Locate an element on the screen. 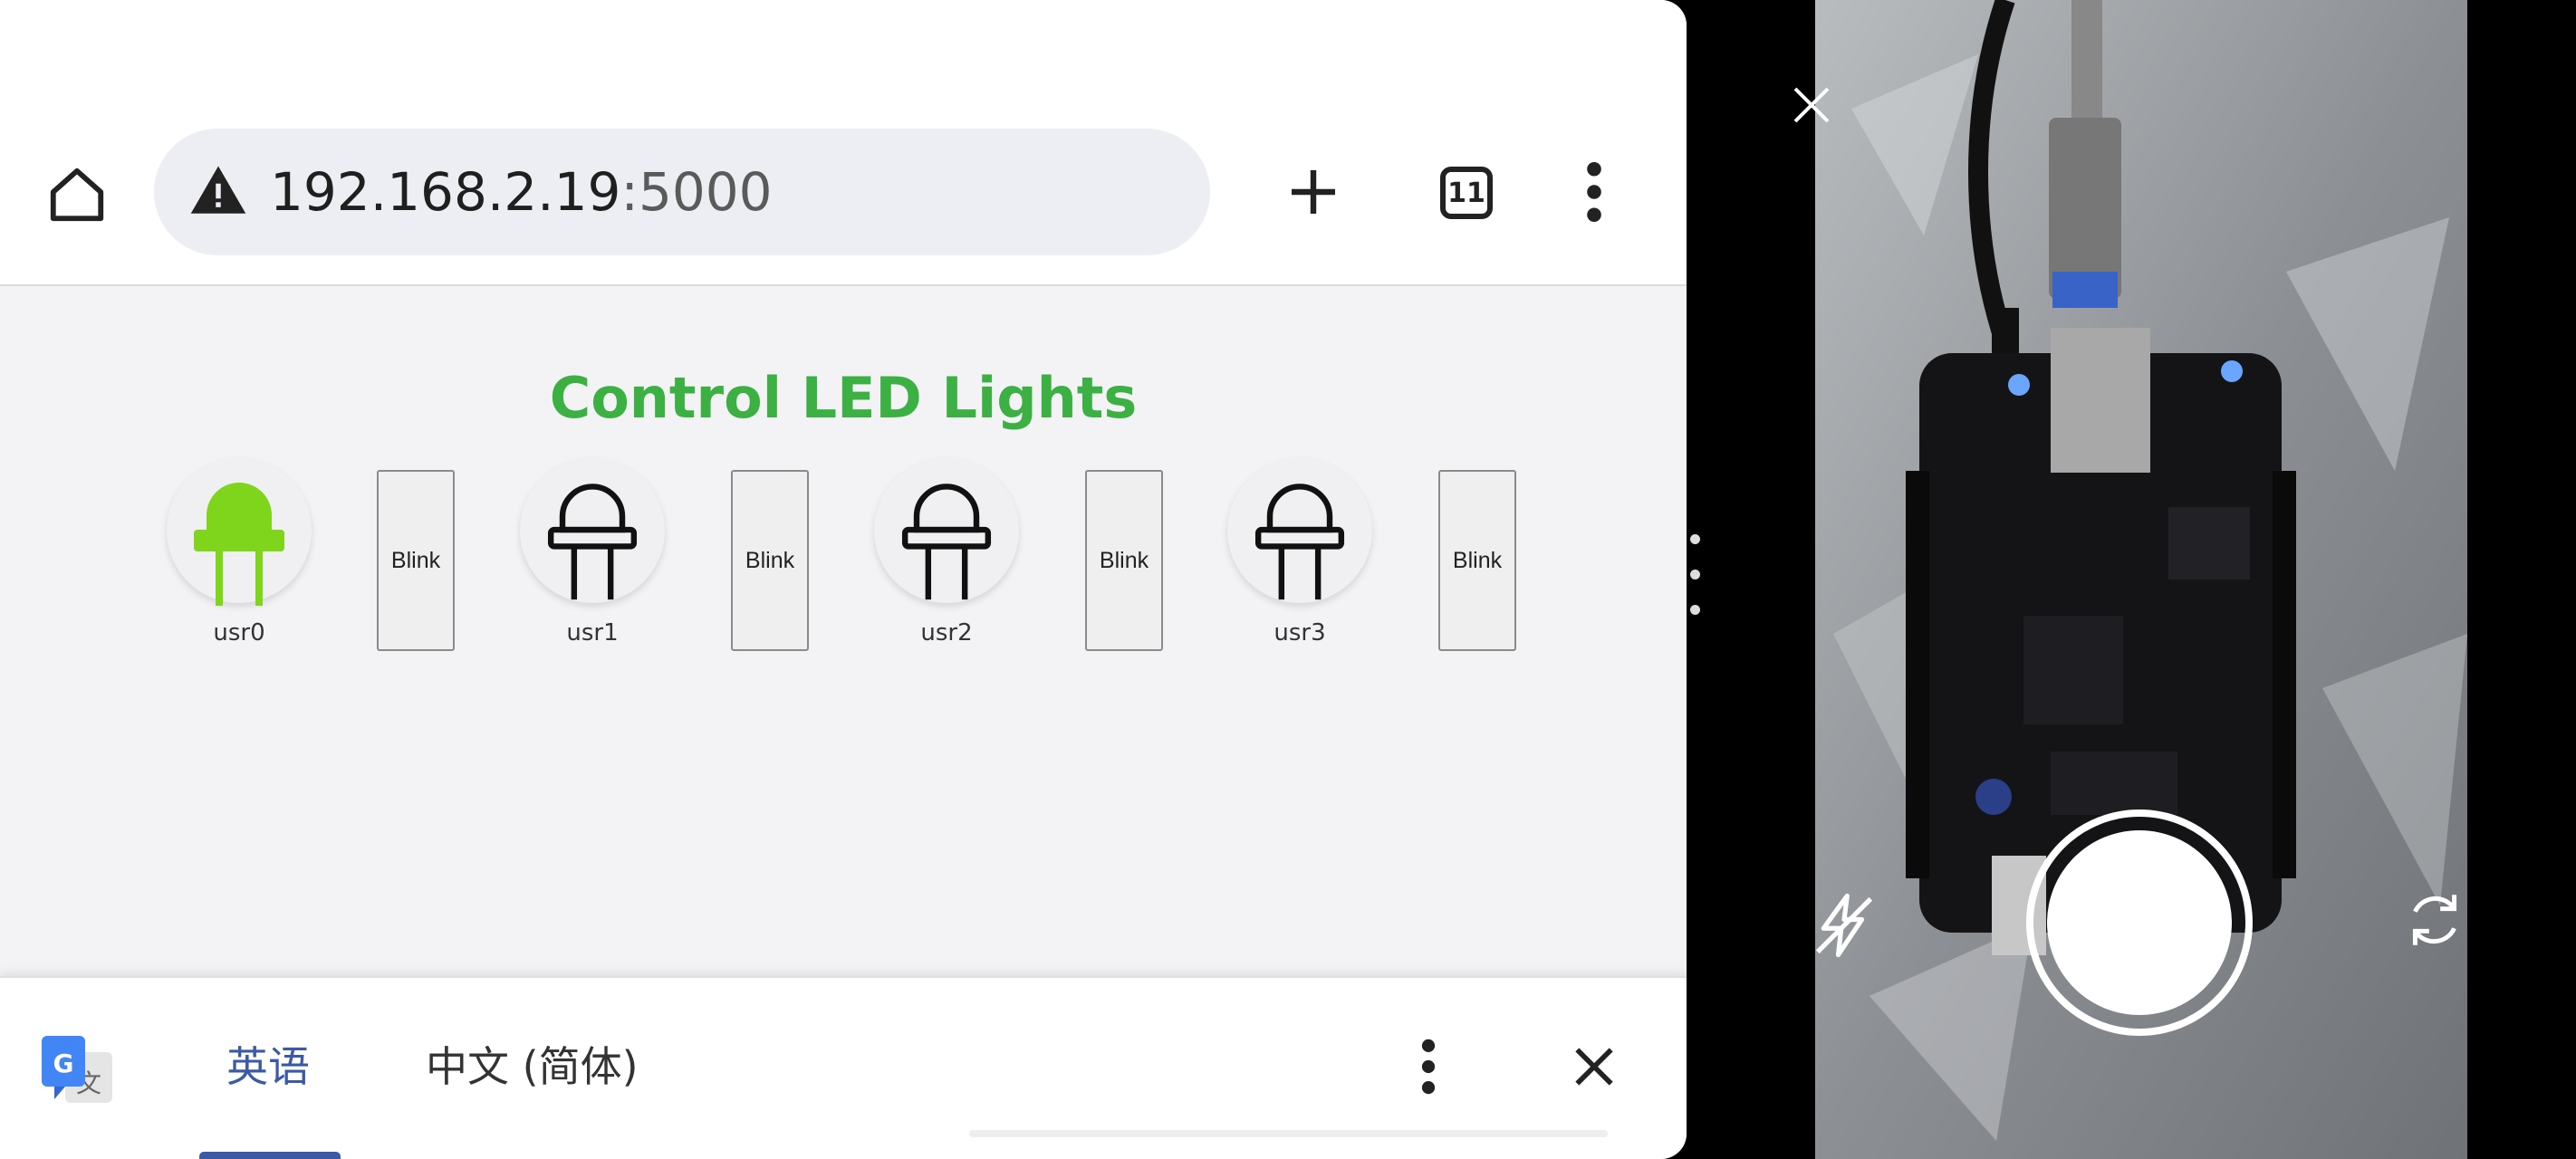  shutter-inner is located at coordinates (2139, 923).